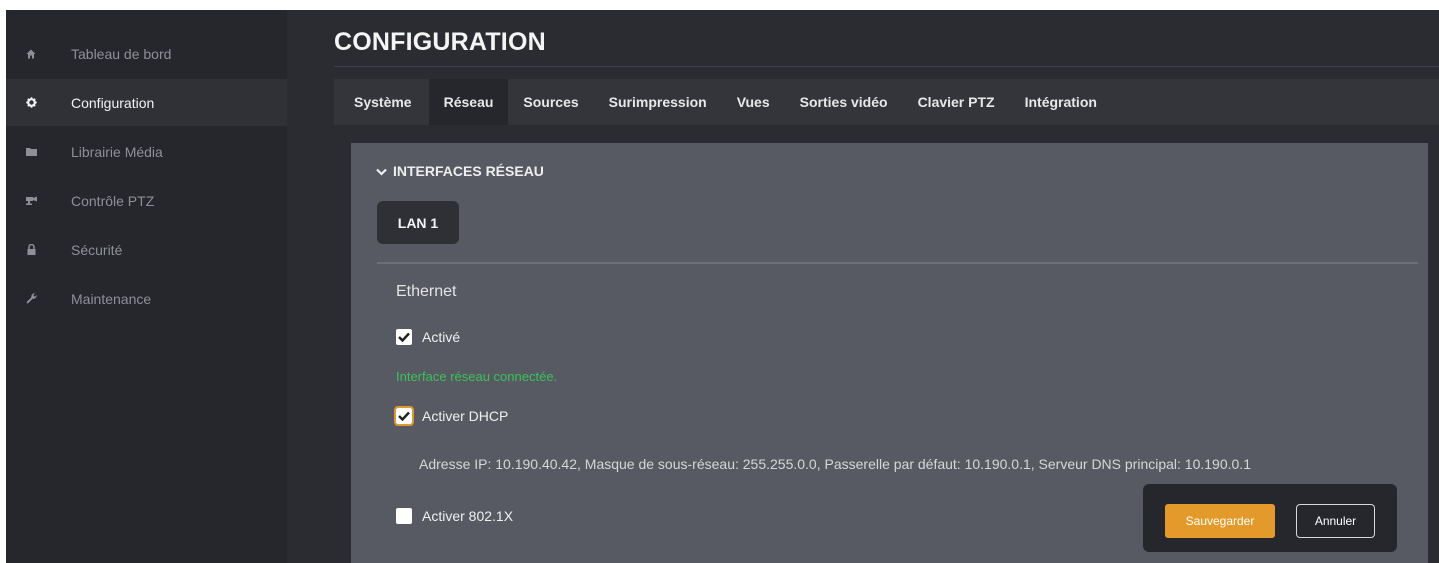 The image size is (1439, 563). Describe the element at coordinates (468, 516) in the screenshot. I see `dot1x-label: Activer 802.1X` at that location.